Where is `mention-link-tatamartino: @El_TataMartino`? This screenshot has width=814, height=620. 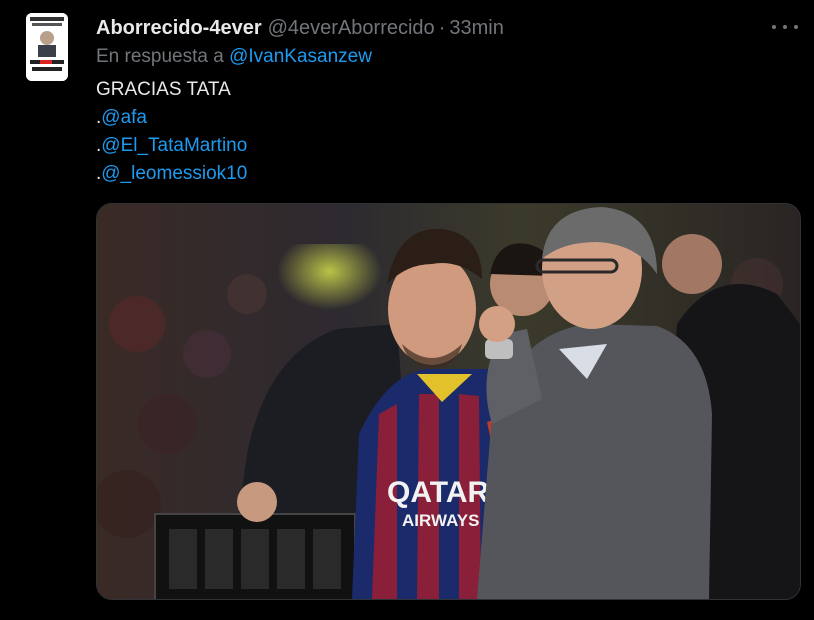 mention-link-tatamartino: @El_TataMartino is located at coordinates (174, 145).